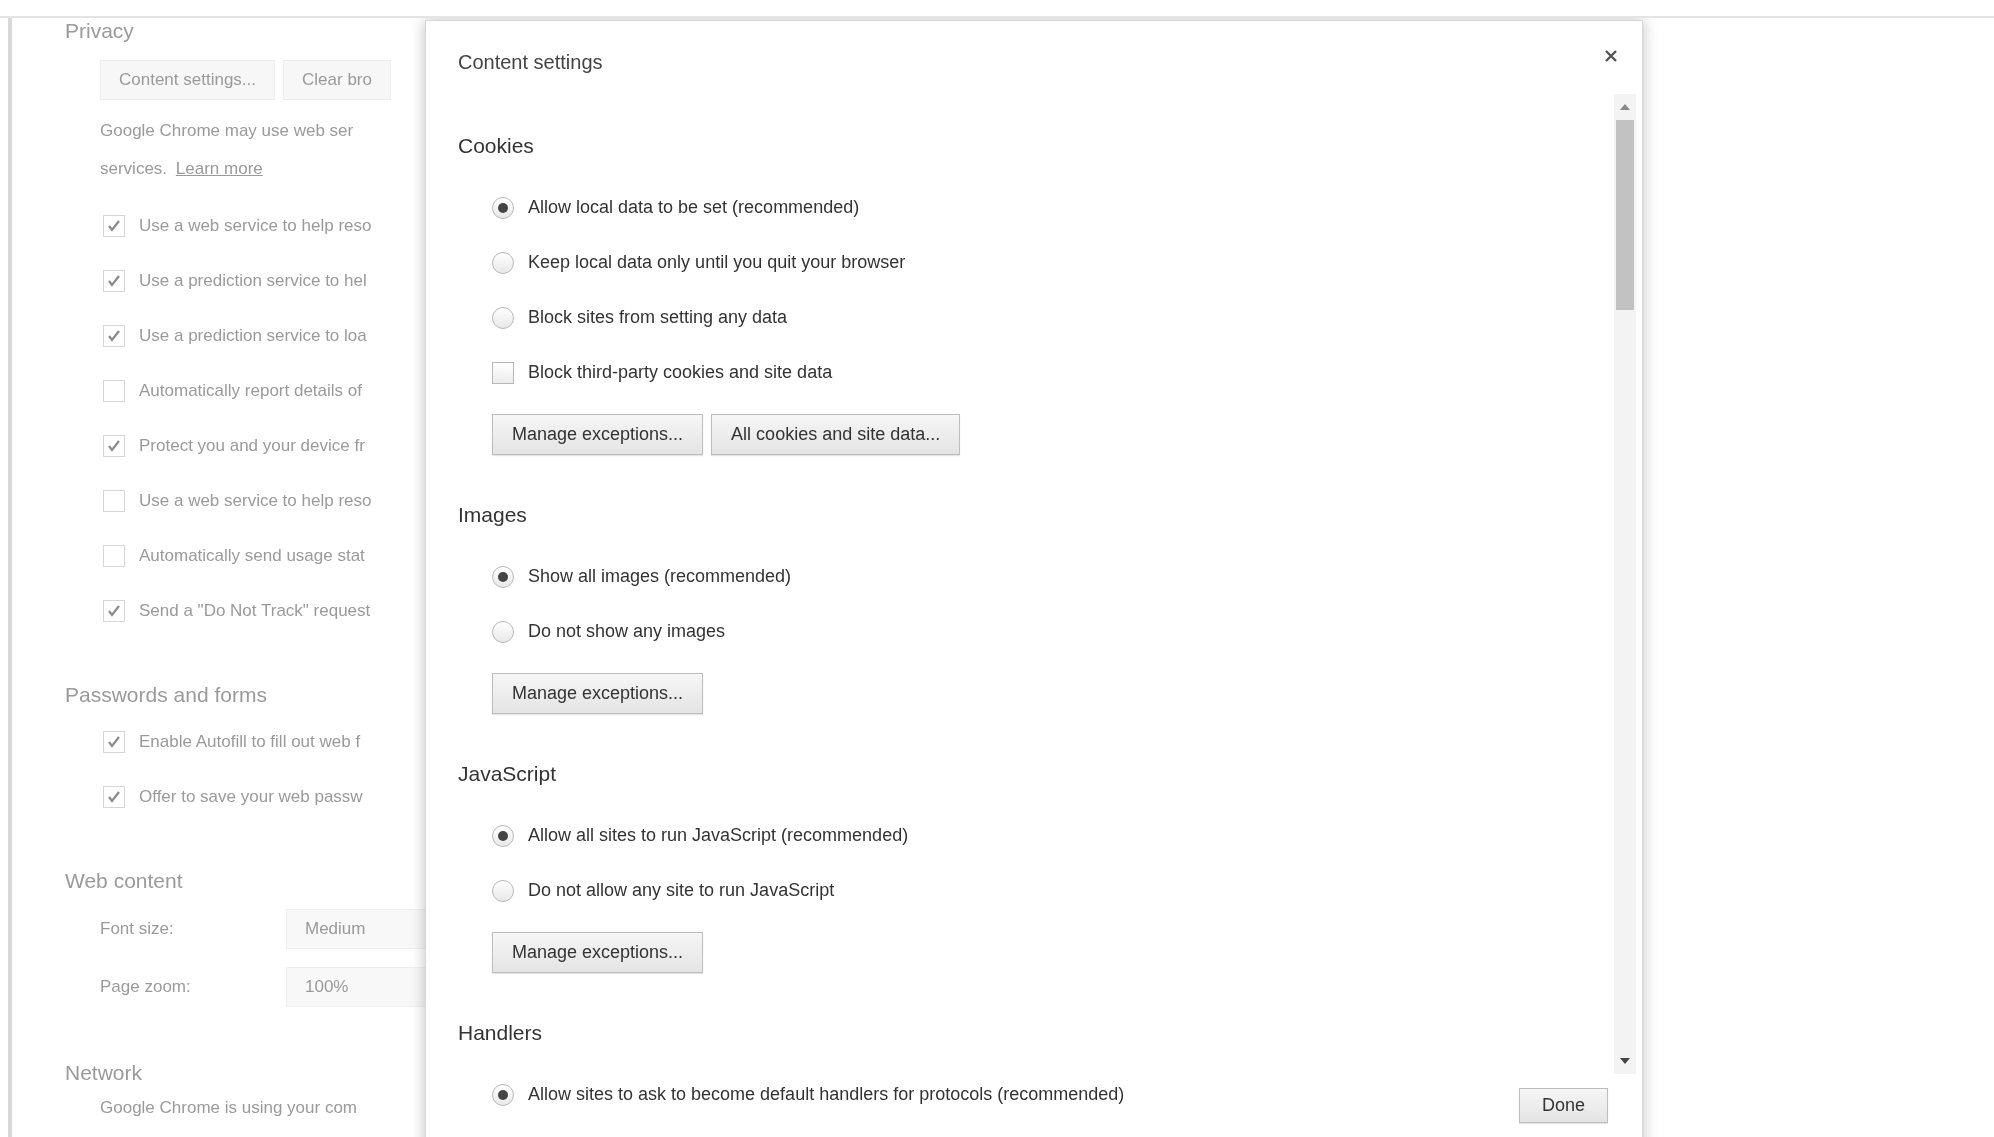 Image resolution: width=1994 pixels, height=1137 pixels. Describe the element at coordinates (166, 695) in the screenshot. I see `section-heading: Passwords and forms` at that location.